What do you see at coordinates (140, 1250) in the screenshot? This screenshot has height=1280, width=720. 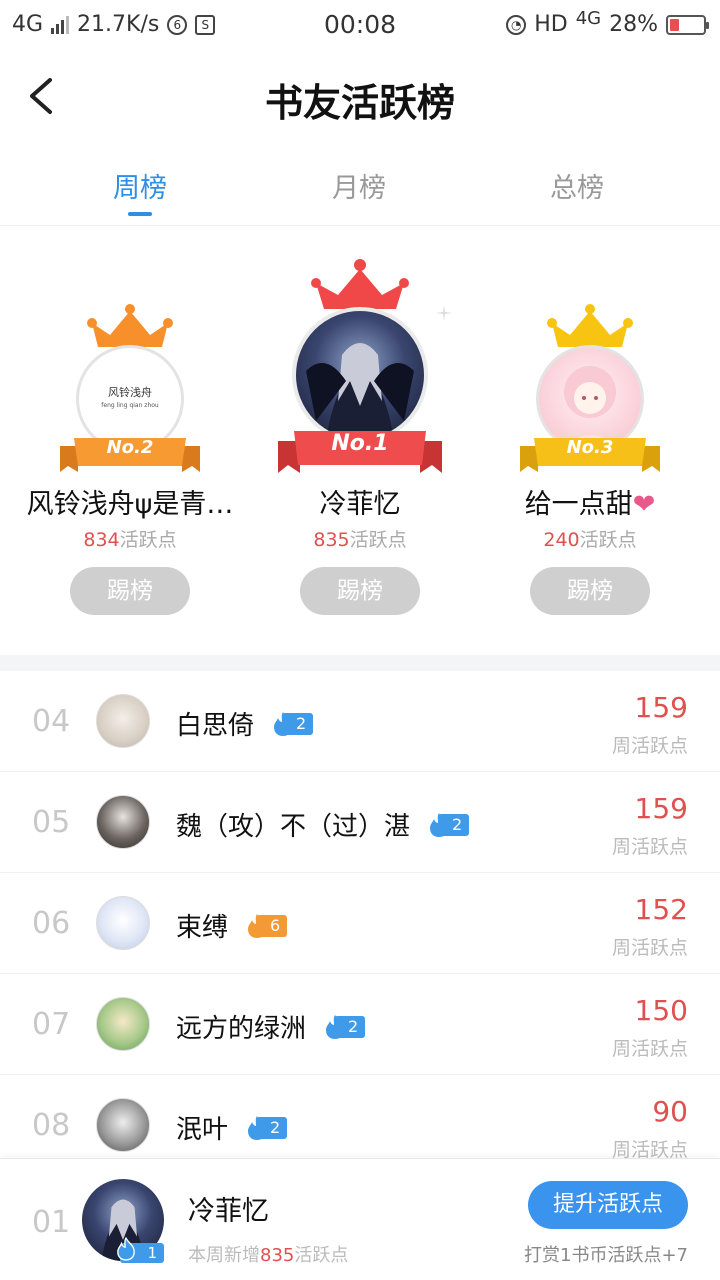 I see `my-fire-level-badge: 1` at bounding box center [140, 1250].